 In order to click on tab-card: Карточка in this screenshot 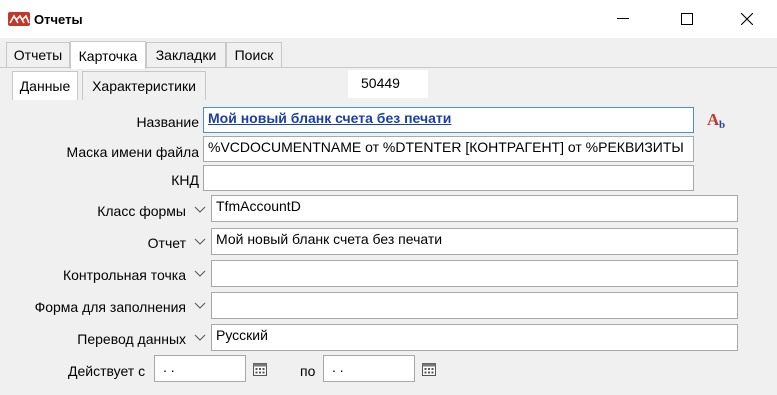, I will do `click(108, 55)`.